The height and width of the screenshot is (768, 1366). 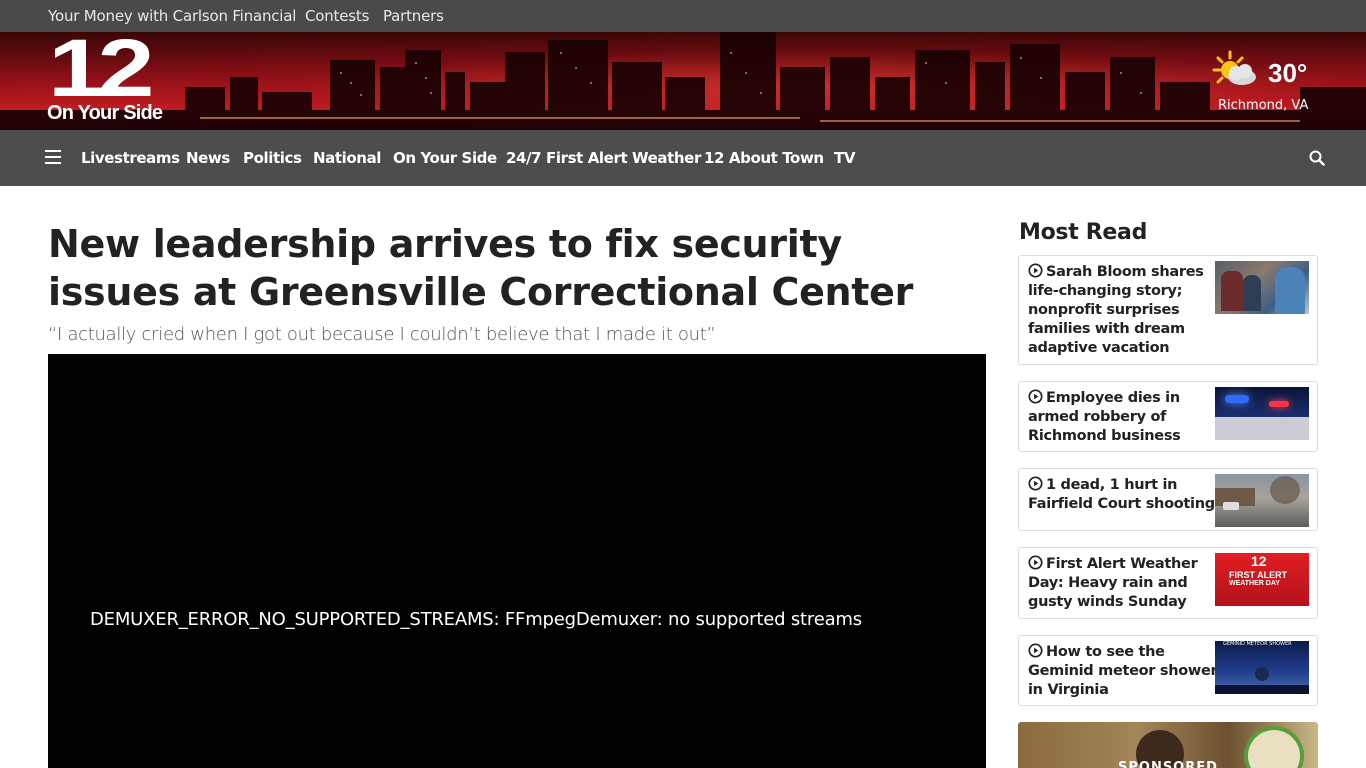 I want to click on nav-item-first-alert-weather: 24/7 First Alert Weather, so click(x=603, y=158).